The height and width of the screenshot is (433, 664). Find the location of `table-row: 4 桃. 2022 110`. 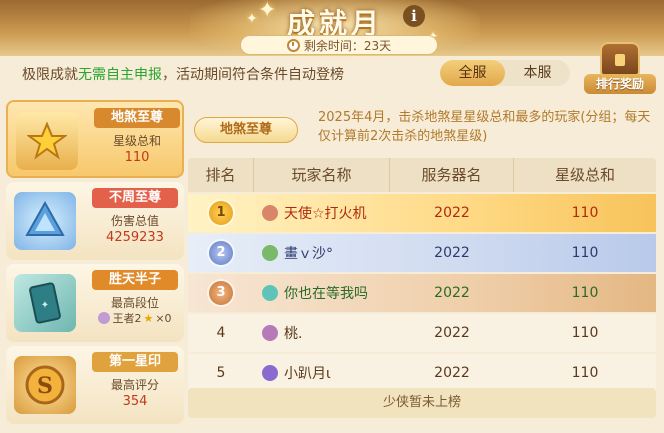

table-row: 4 桃. 2022 110 is located at coordinates (422, 333).